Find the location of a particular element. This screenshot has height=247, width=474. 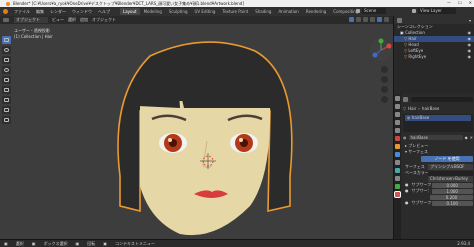

menu-help: ヘルプ is located at coordinates (104, 12).